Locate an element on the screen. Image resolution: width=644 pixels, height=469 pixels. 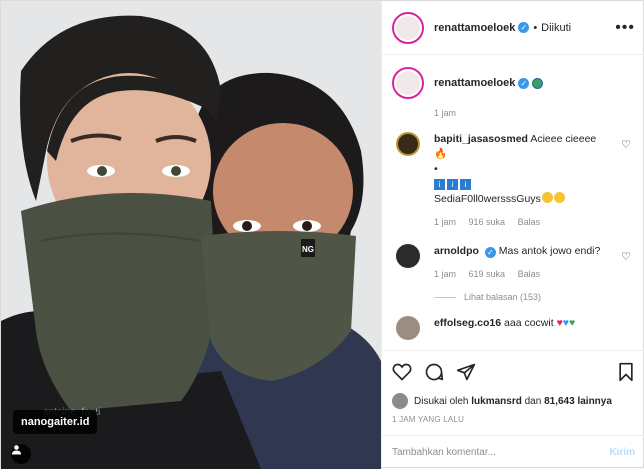
post-time-ago: 1 JAM YANG LALU is located at coordinates (428, 419).